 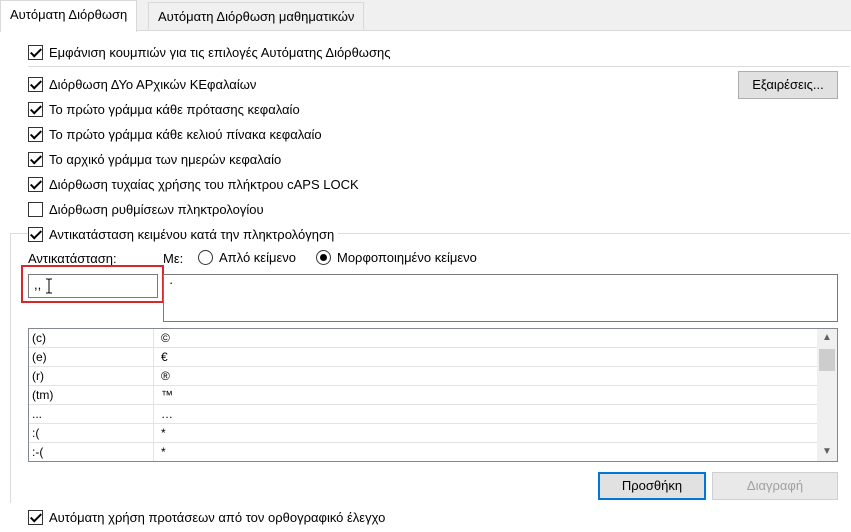 I want to click on replace-cell: (c), so click(x=91, y=338).